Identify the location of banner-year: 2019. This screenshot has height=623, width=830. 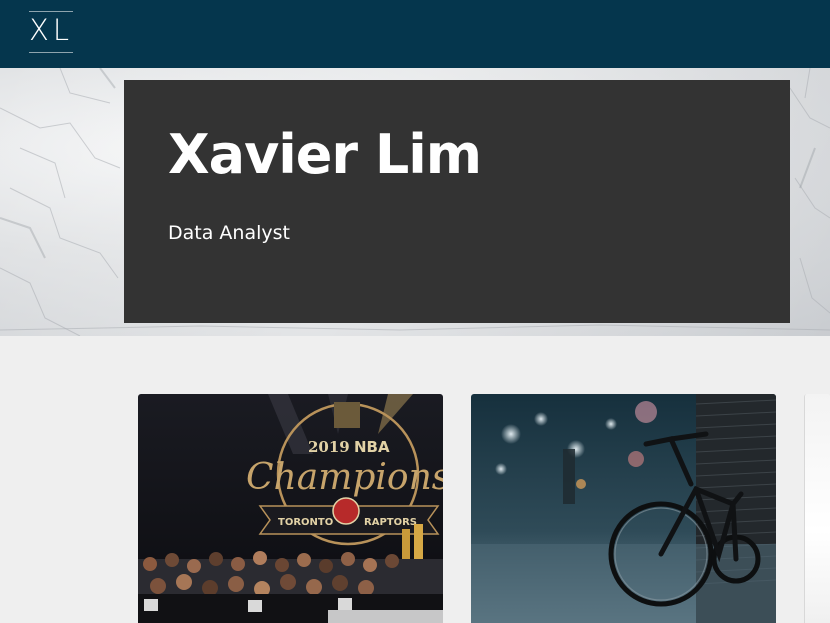
(329, 447).